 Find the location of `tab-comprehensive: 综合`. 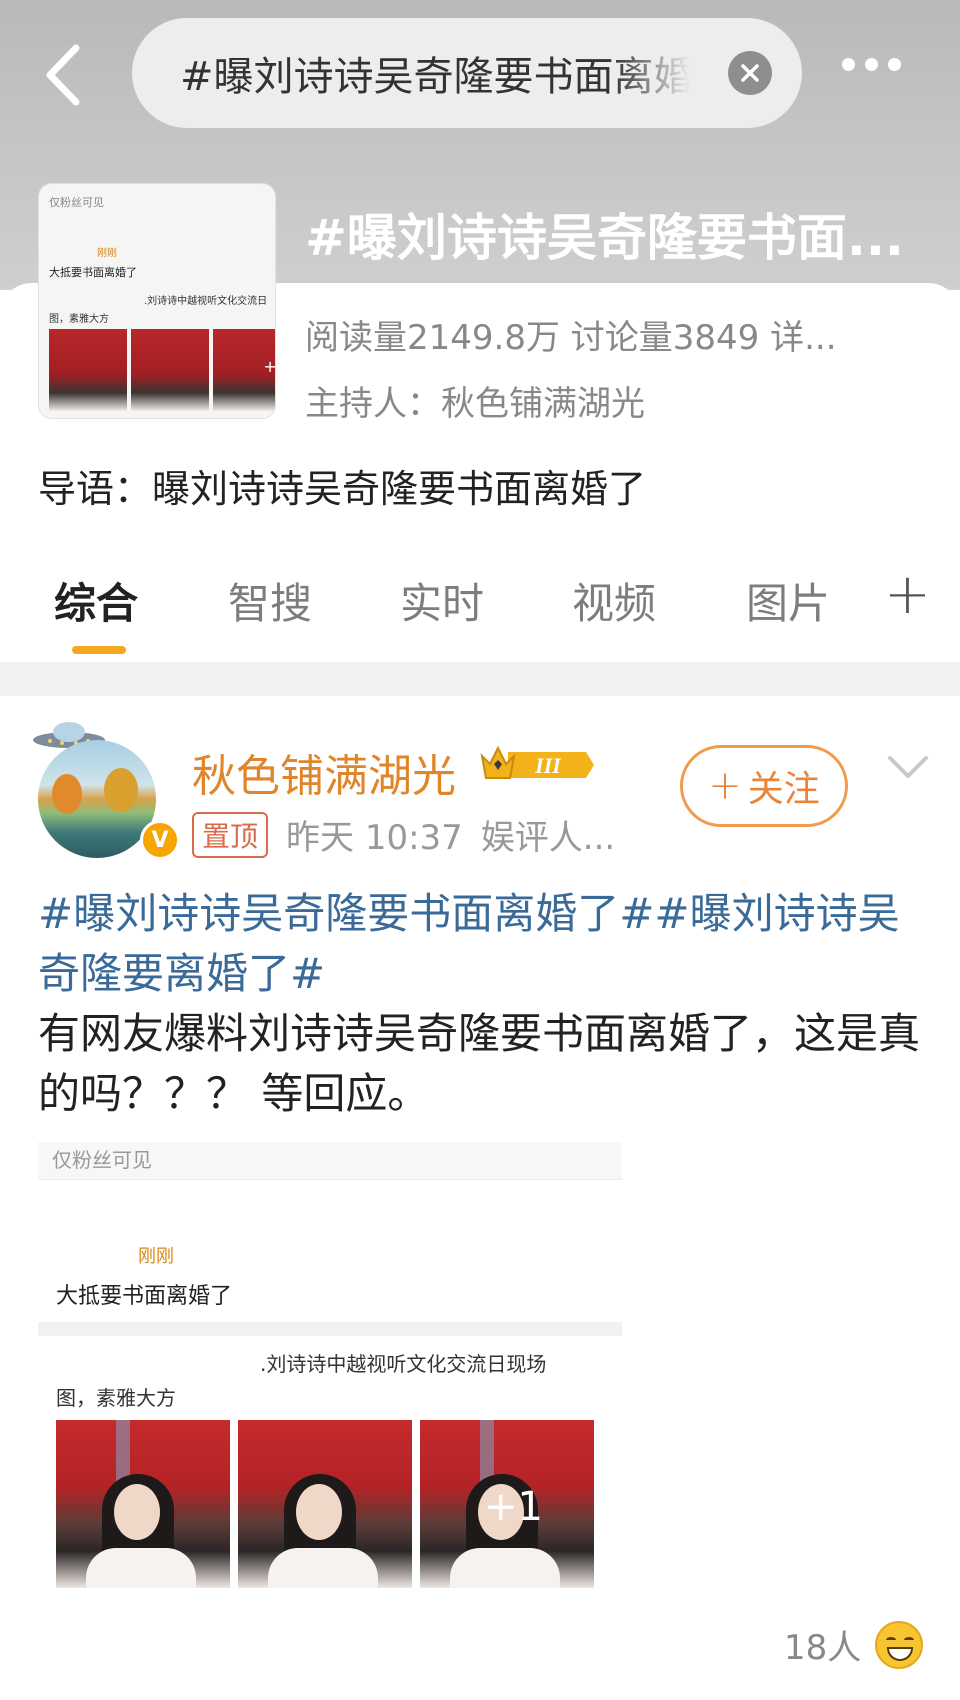

tab-comprehensive: 综合 is located at coordinates (96, 600).